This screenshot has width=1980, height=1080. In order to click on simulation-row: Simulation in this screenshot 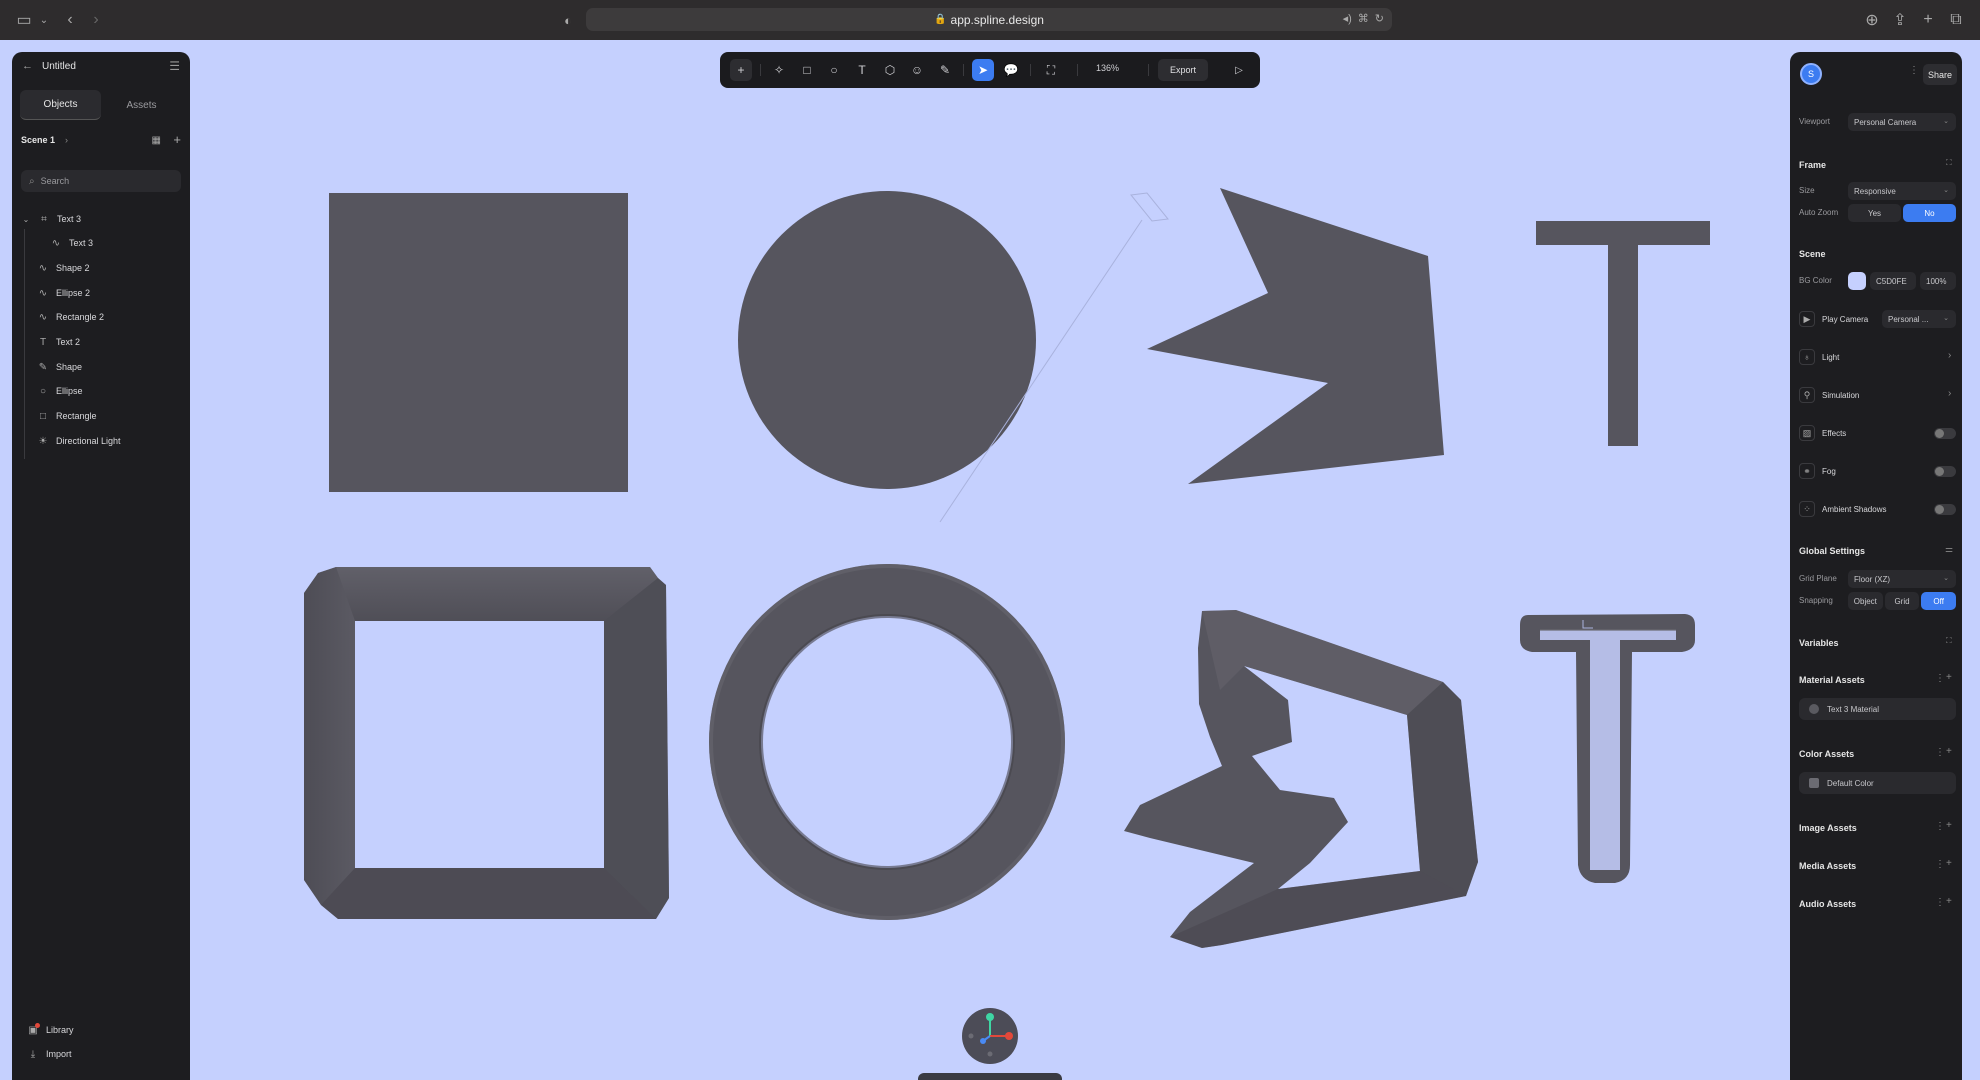, I will do `click(1840, 395)`.